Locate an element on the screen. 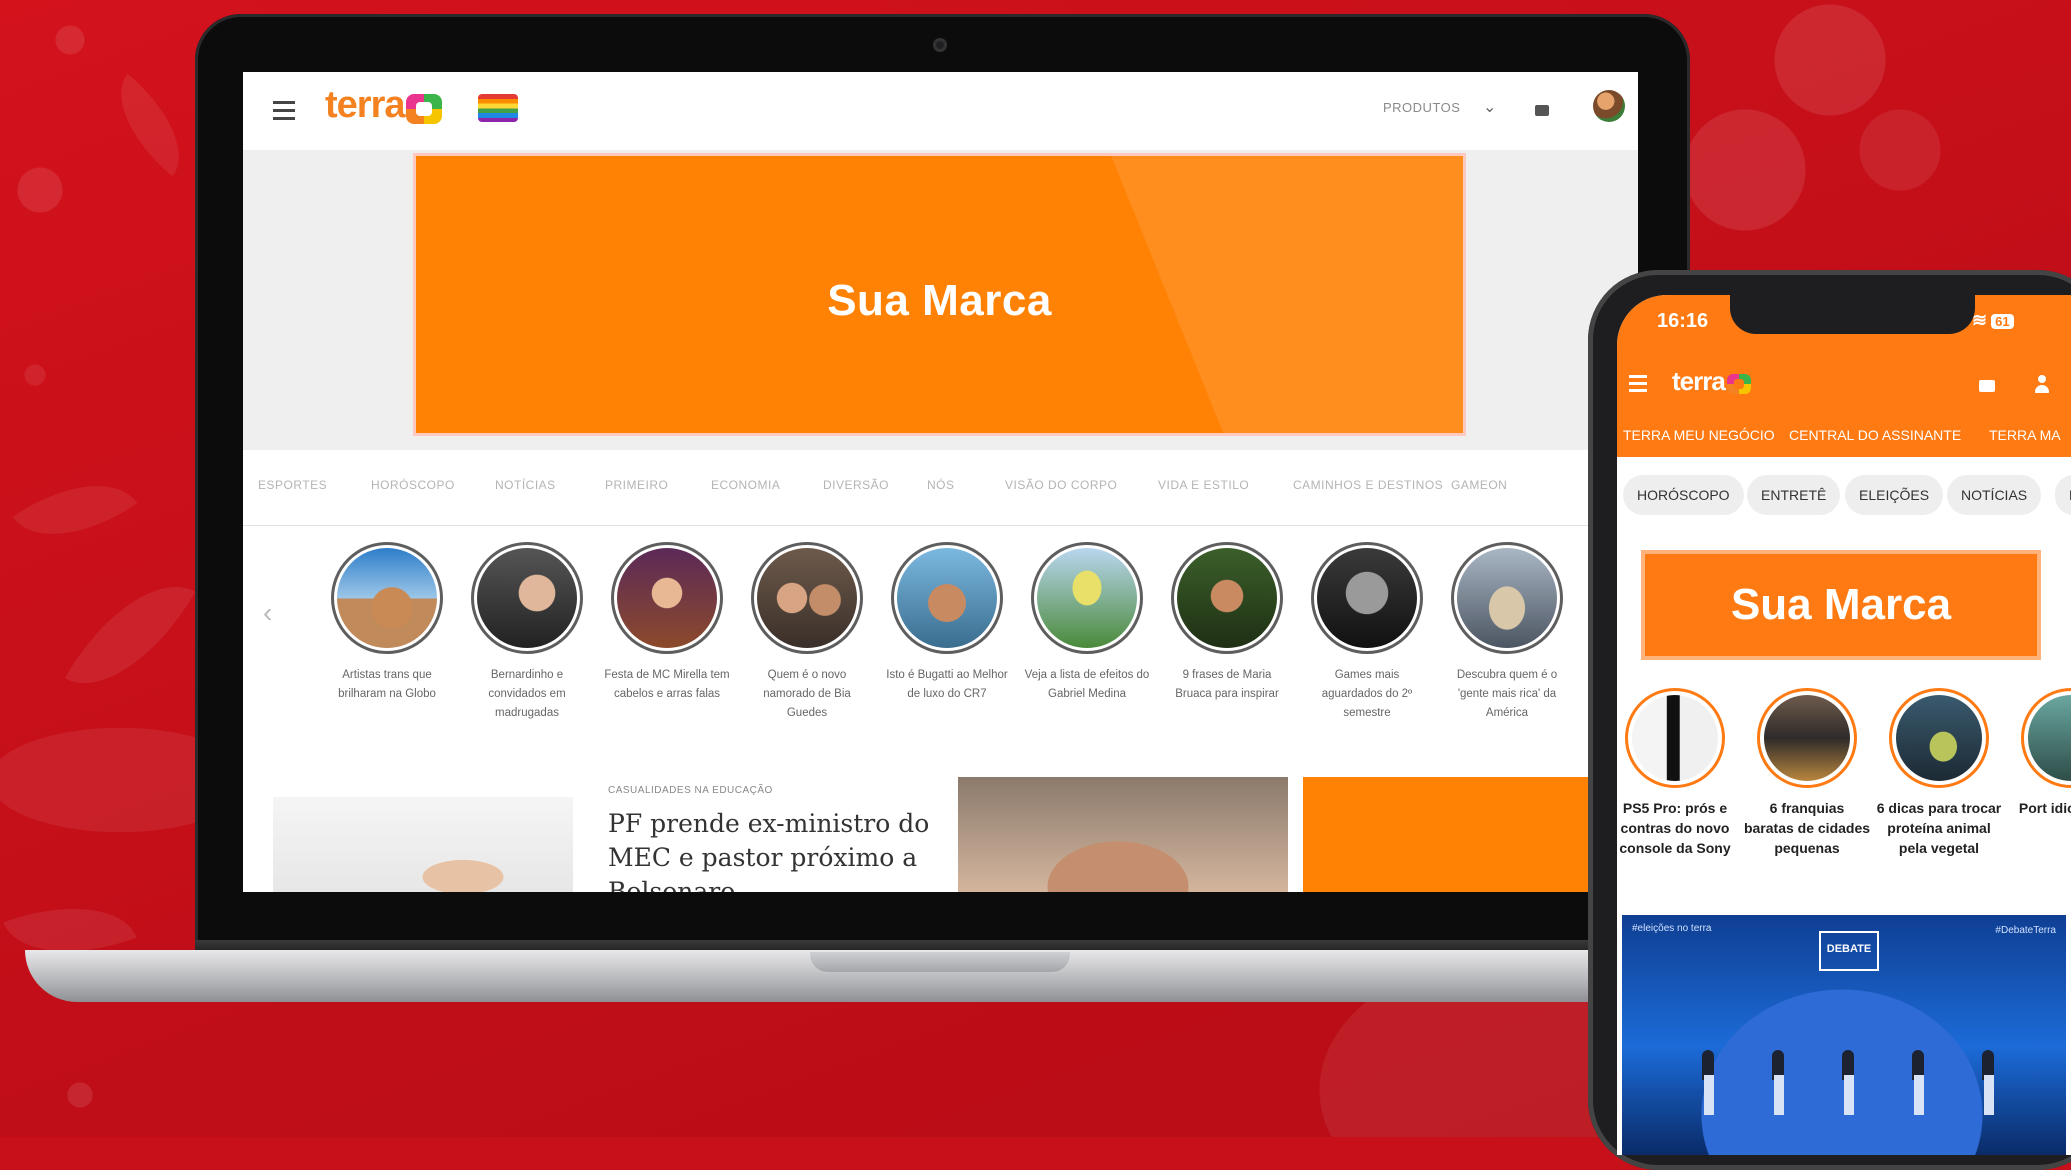 The height and width of the screenshot is (1170, 2071). nav-item: ECONOMIA is located at coordinates (745, 485).